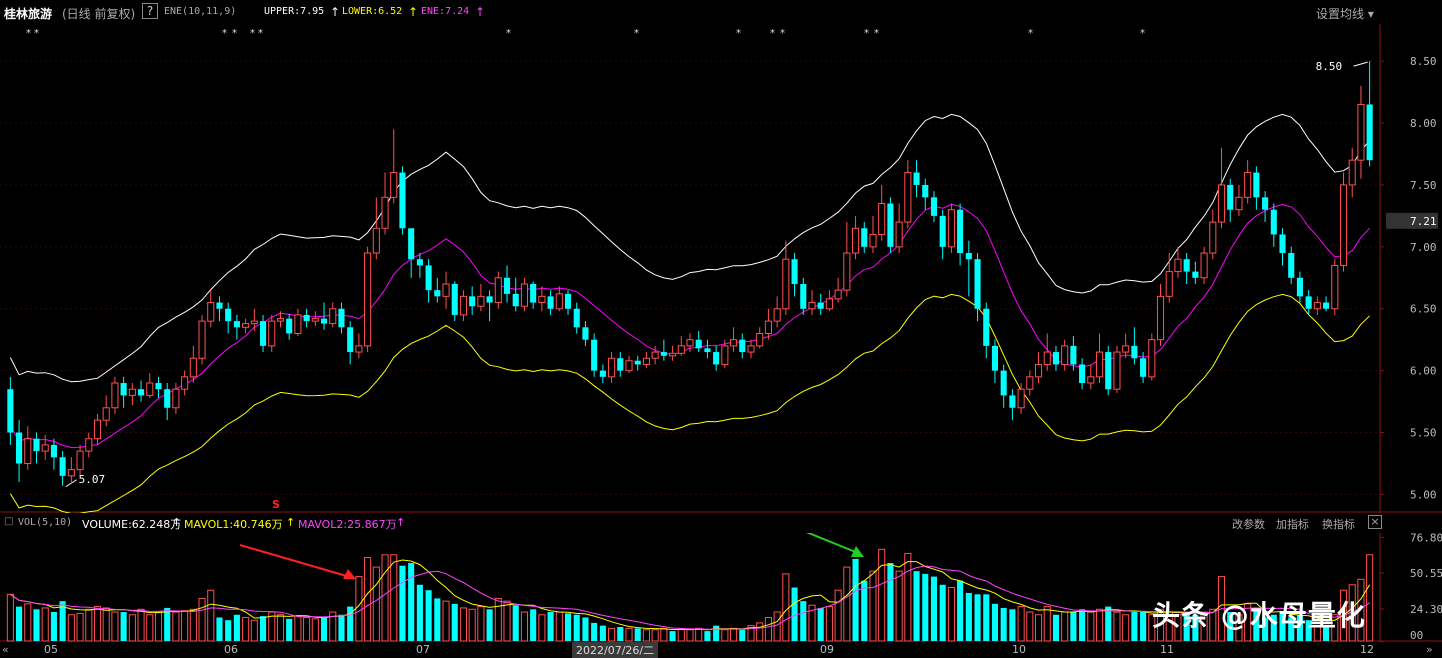 Image resolution: width=1442 pixels, height=658 pixels. What do you see at coordinates (1292, 524) in the screenshot?
I see `add-indicator-button: 加指标` at bounding box center [1292, 524].